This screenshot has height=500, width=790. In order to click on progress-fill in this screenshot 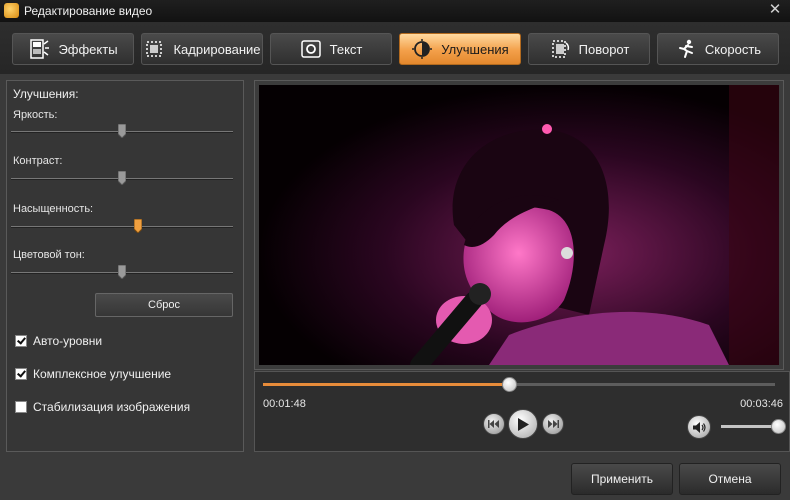, I will do `click(386, 384)`.